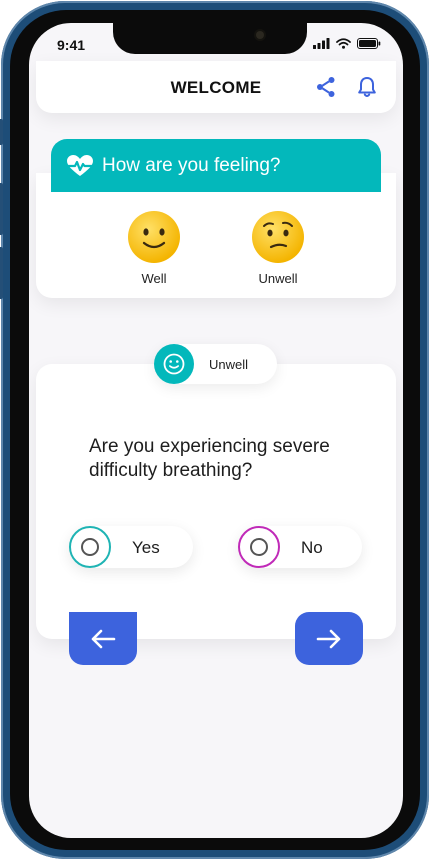 This screenshot has height=862, width=432. What do you see at coordinates (1, 132) in the screenshot?
I see `mute-switch` at bounding box center [1, 132].